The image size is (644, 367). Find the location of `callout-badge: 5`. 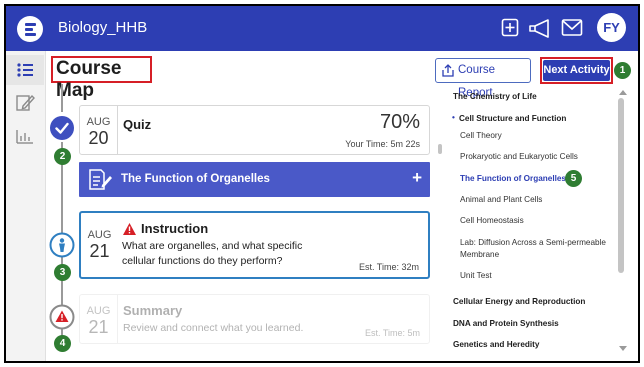

callout-badge: 5 is located at coordinates (573, 178).